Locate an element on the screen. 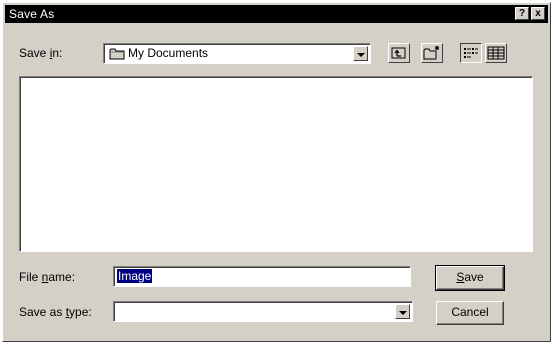  folder-icon is located at coordinates (117, 54).